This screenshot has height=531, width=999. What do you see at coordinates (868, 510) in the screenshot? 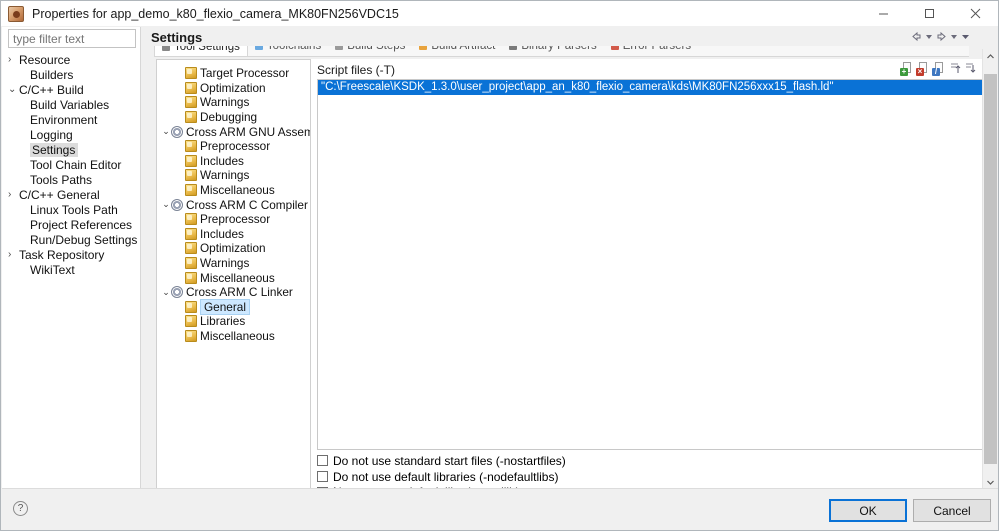
I see `ok-button: OK` at bounding box center [868, 510].